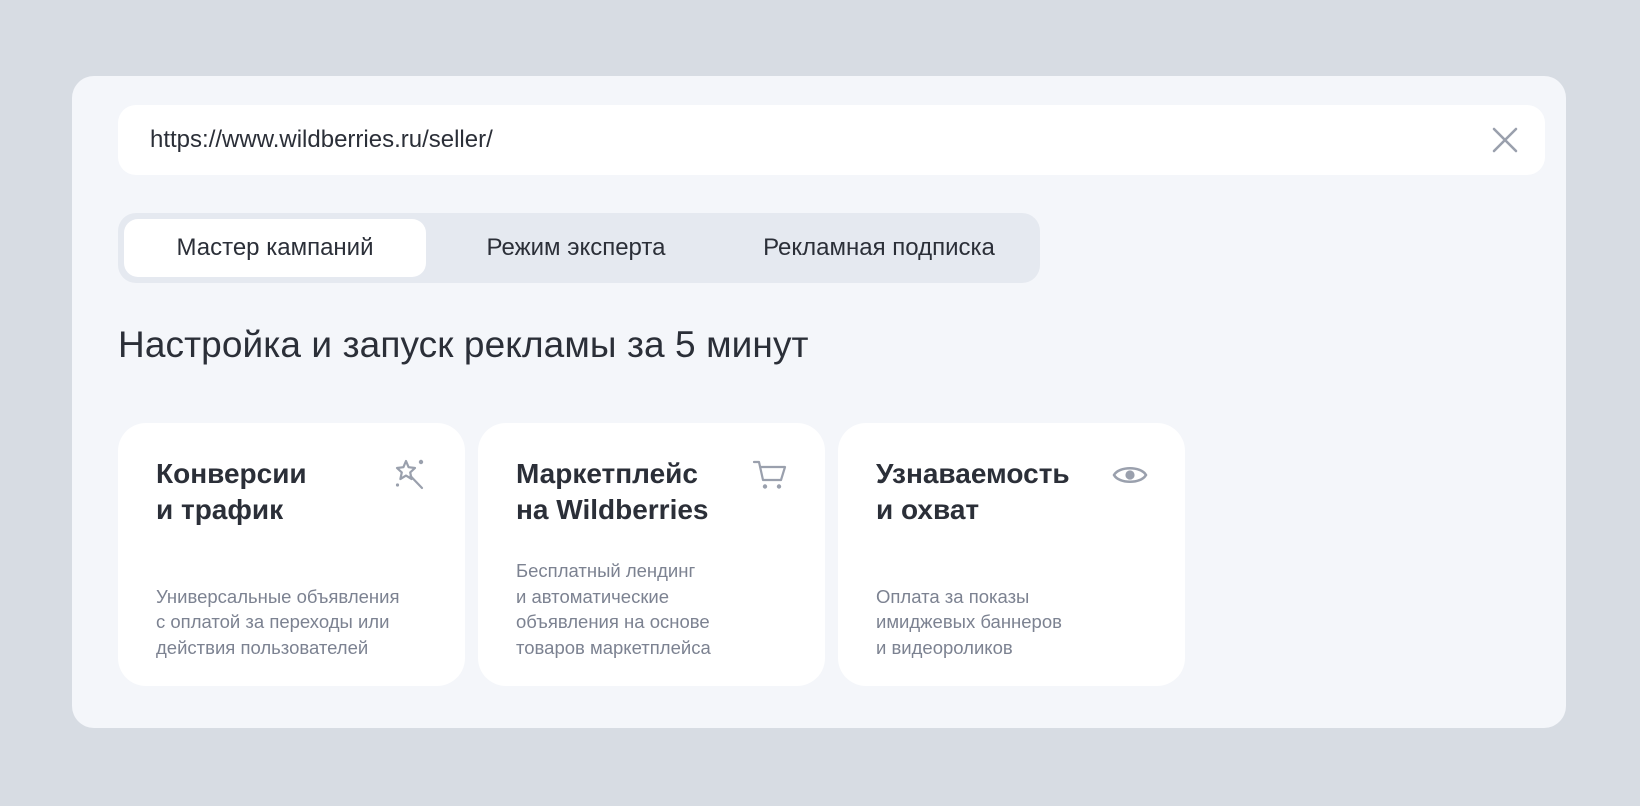 This screenshot has width=1640, height=806. I want to click on card-title-line: Конверсии, so click(231, 473).